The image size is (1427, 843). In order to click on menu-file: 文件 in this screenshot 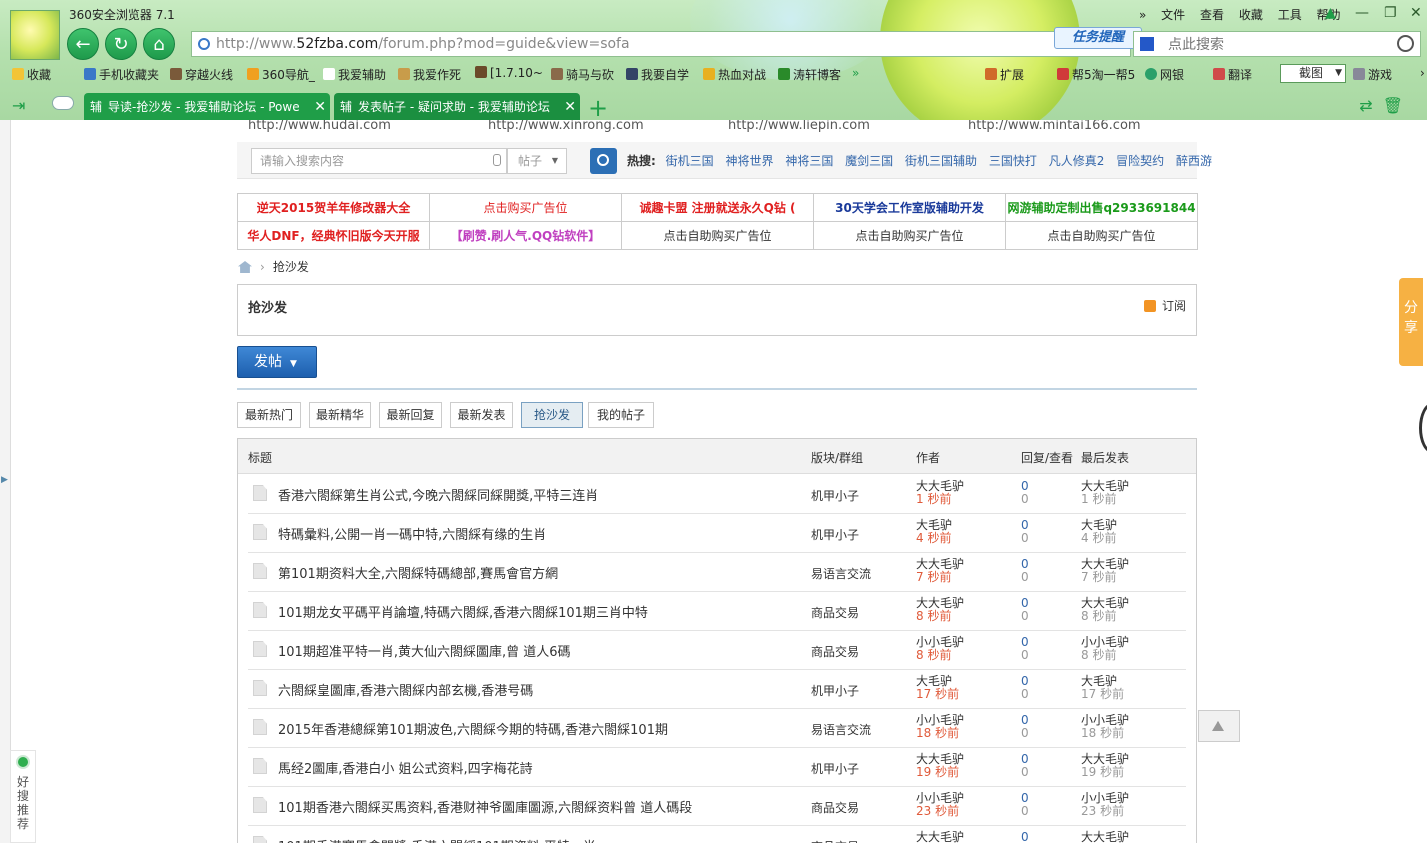, I will do `click(1173, 15)`.